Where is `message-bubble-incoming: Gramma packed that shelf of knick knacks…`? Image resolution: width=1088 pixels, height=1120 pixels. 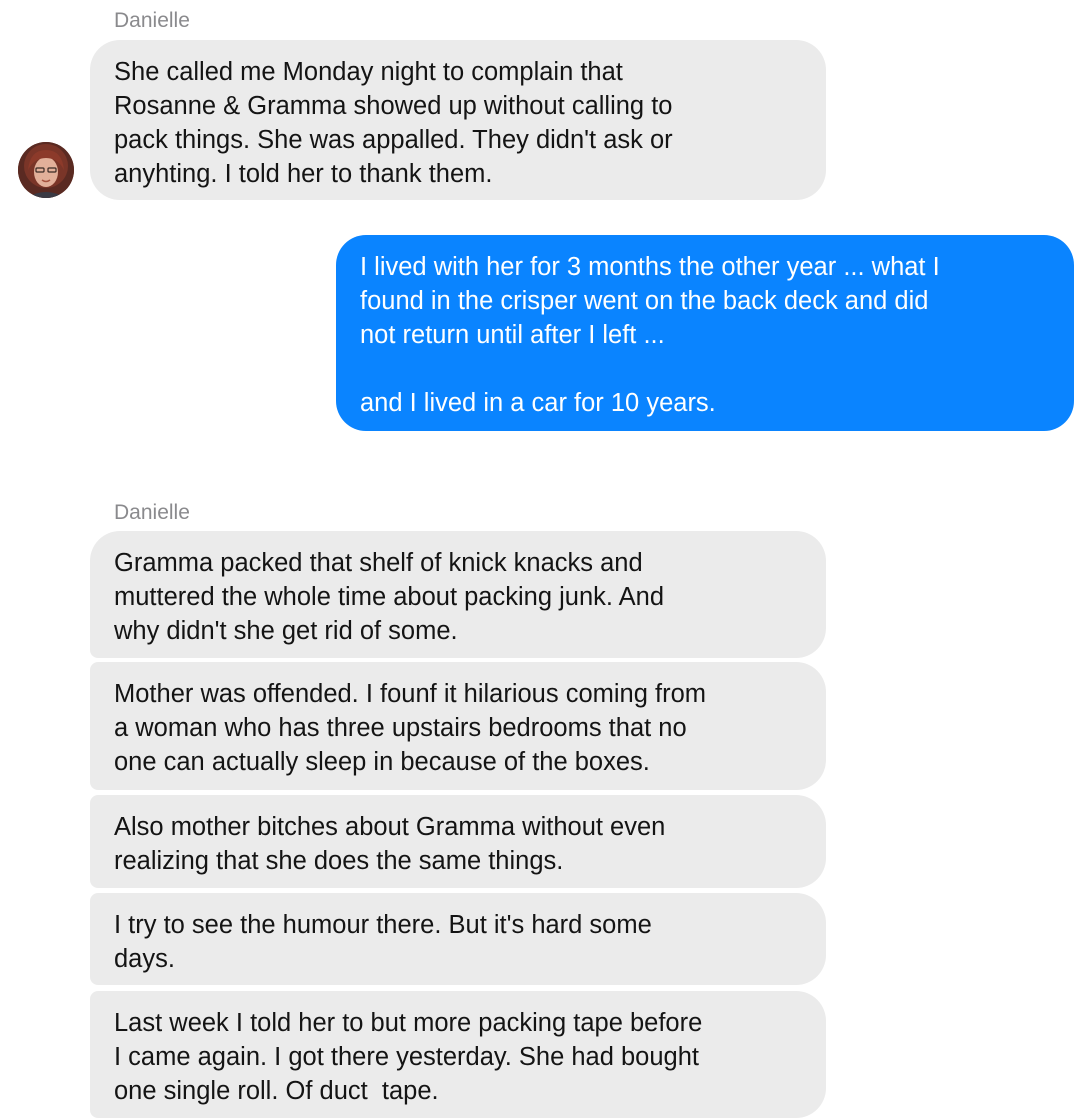
message-bubble-incoming: Gramma packed that shelf of knick knacks… is located at coordinates (458, 594).